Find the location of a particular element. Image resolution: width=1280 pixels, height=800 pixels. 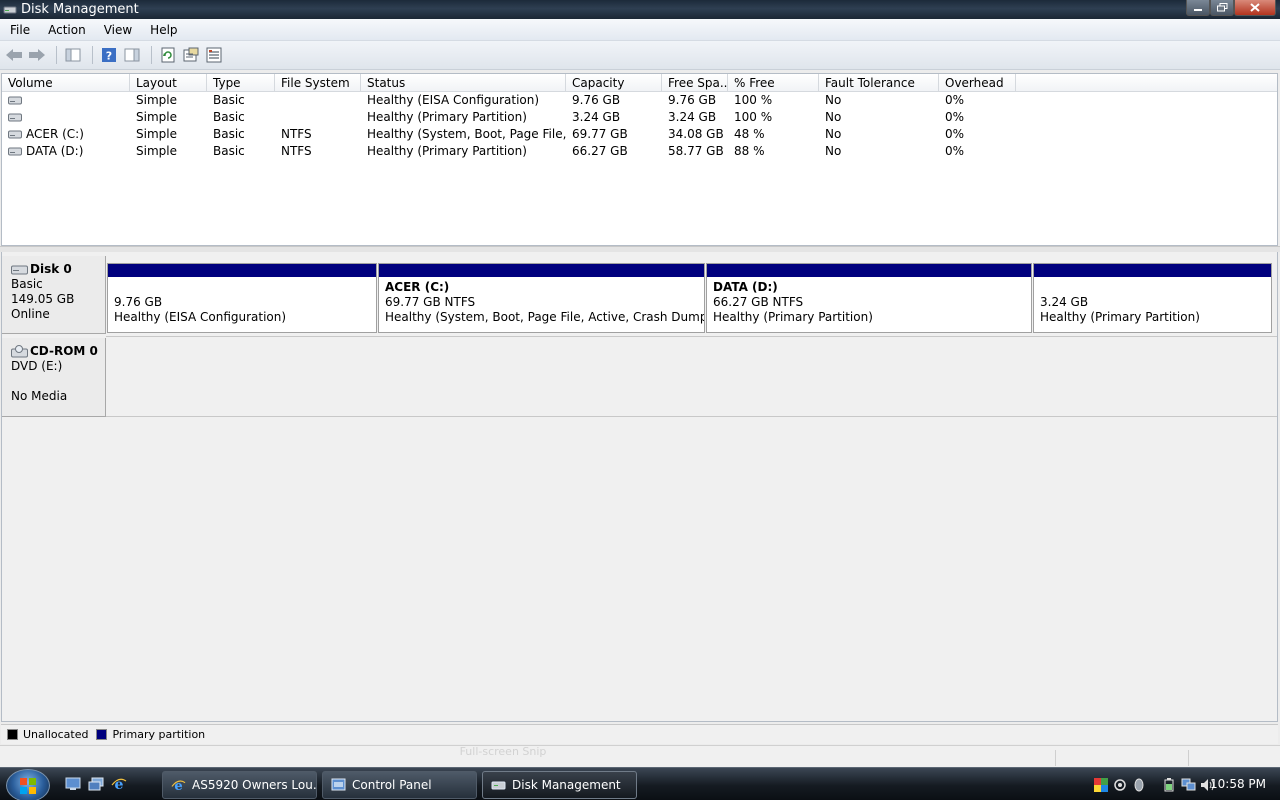

show-hide-console-tree-button is located at coordinates (73, 55).